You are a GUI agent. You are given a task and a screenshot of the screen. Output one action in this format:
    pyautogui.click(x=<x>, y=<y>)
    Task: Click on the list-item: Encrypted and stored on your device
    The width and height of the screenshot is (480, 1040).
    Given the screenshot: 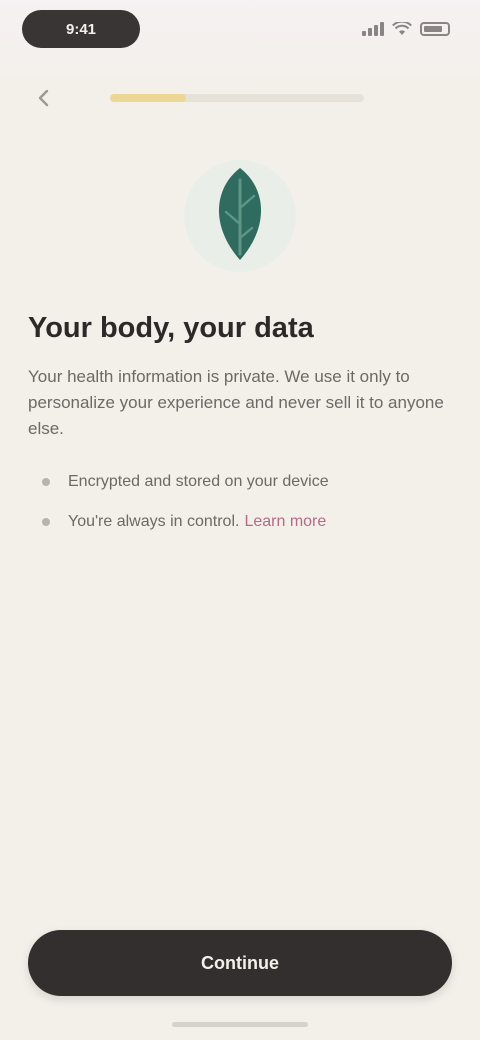 What is the action you would take?
    pyautogui.click(x=238, y=482)
    